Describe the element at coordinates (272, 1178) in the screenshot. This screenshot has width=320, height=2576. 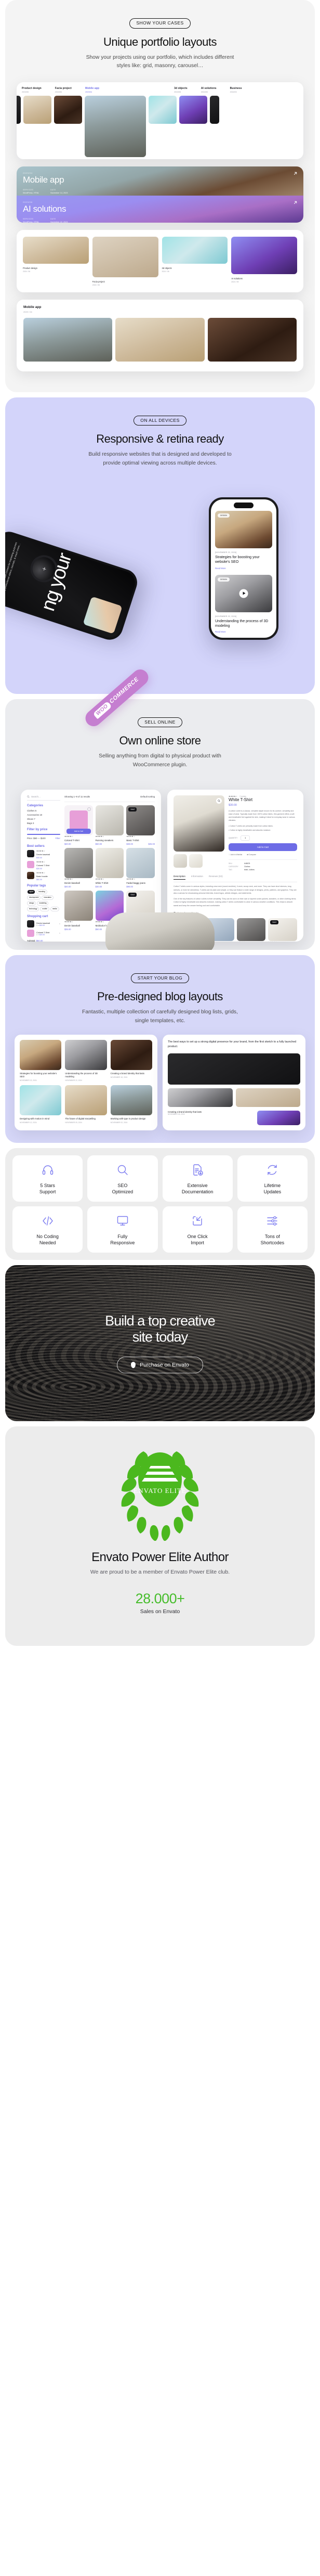
I see `feature-card-updates: Lifetime Updates` at that location.